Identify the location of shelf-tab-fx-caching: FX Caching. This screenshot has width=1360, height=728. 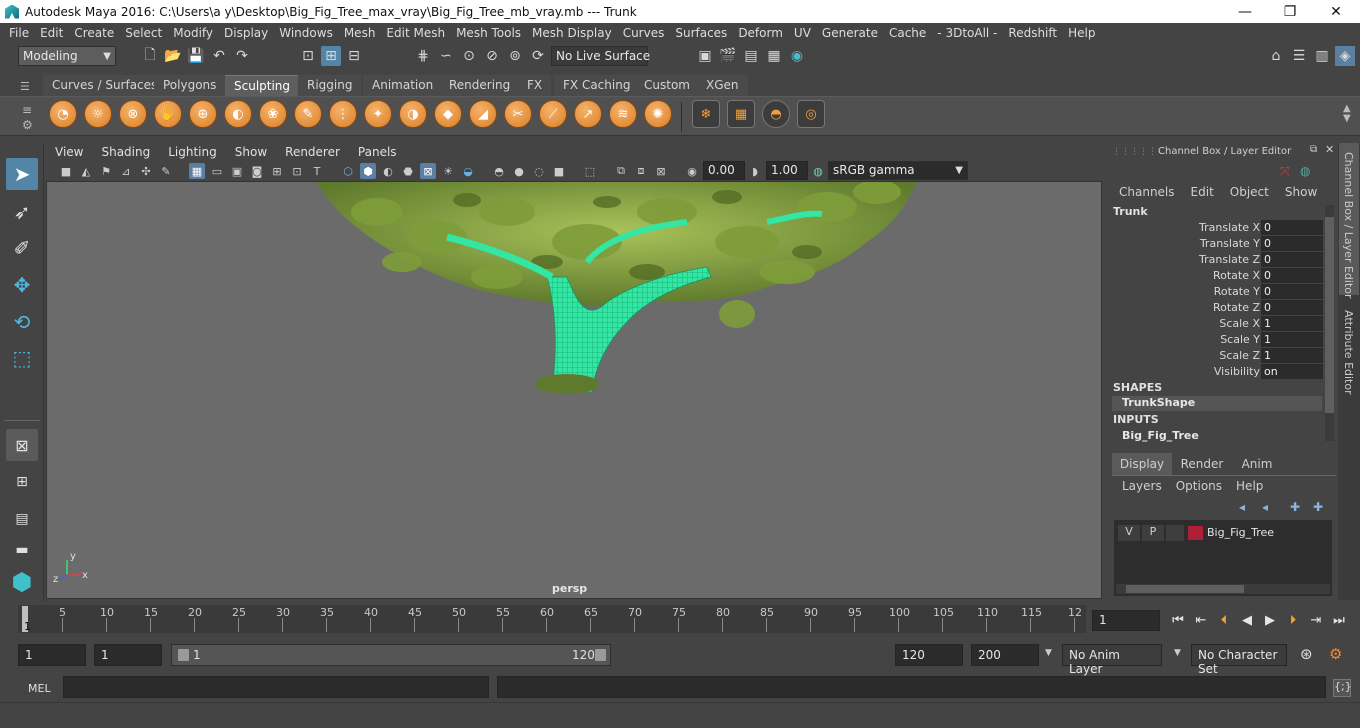
(597, 85).